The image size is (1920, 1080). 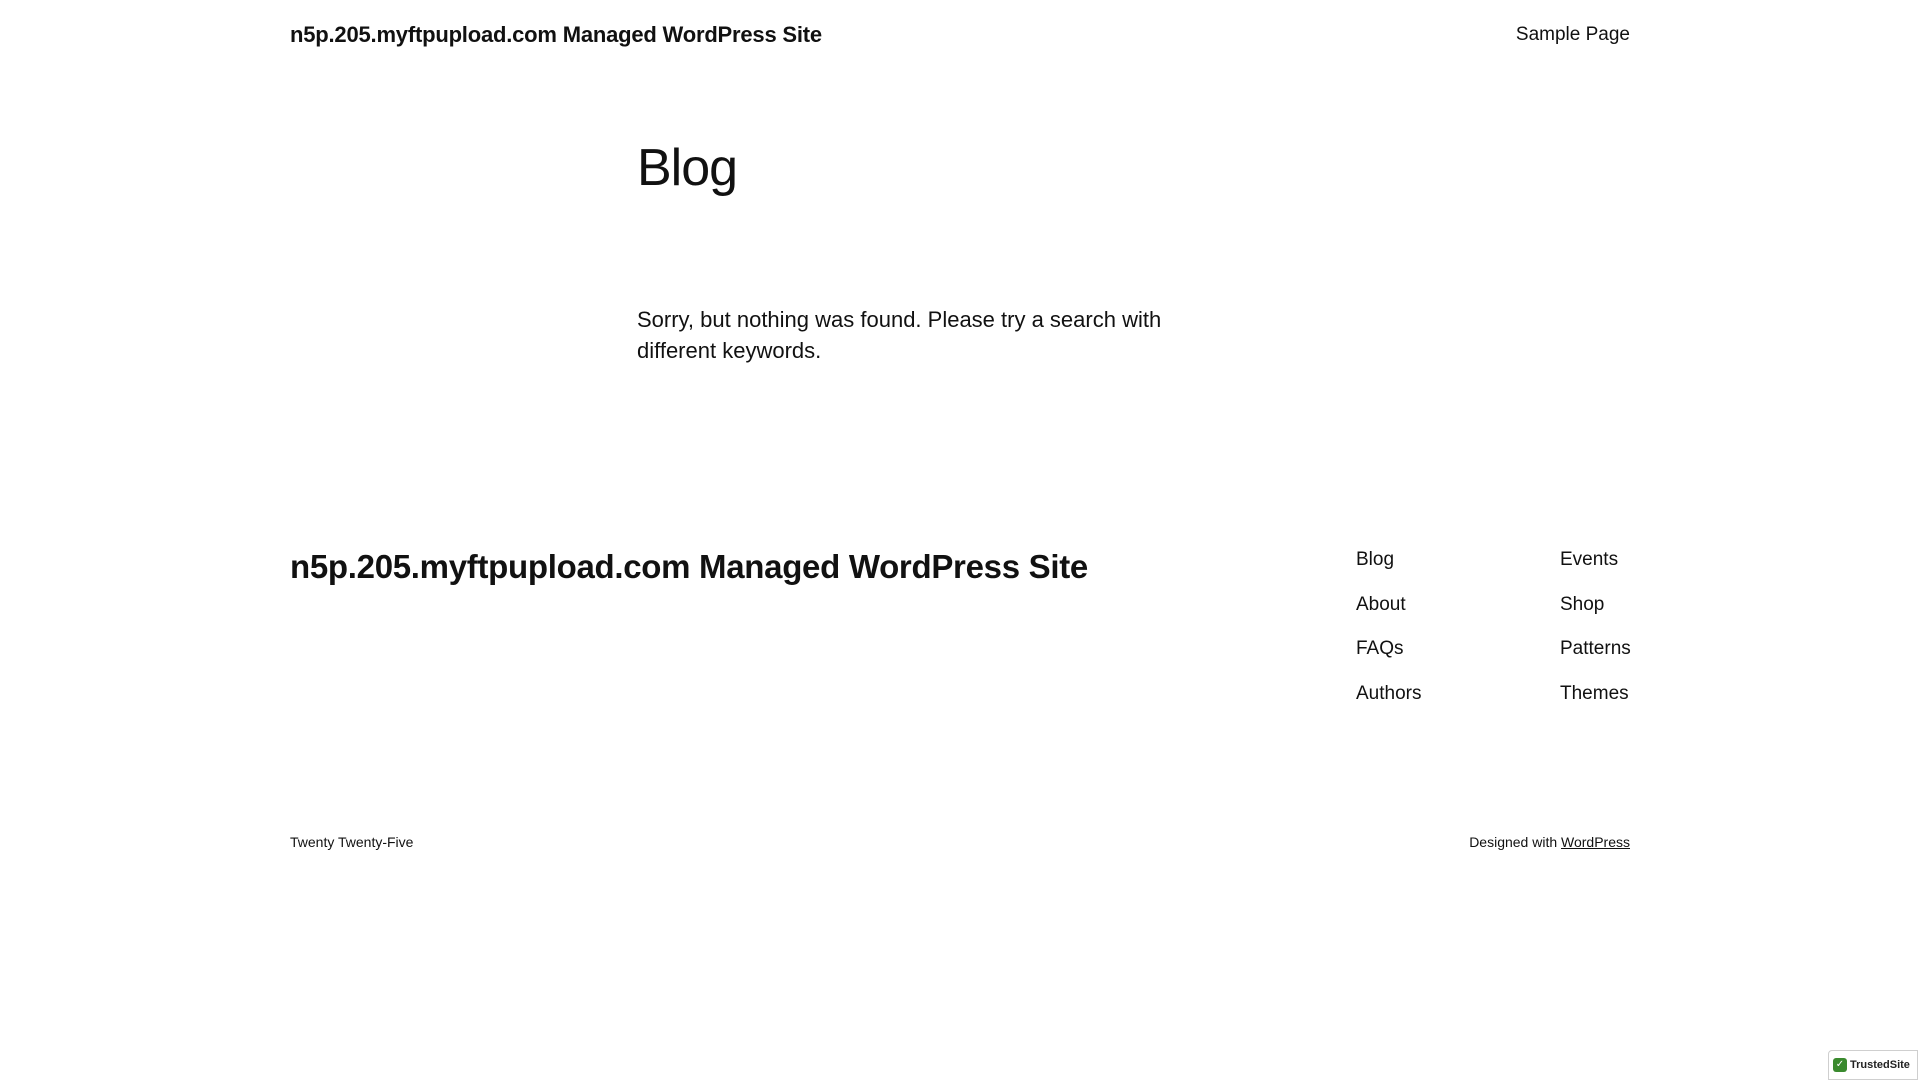 What do you see at coordinates (1388, 704) in the screenshot?
I see `footer-link-authors: Authors` at bounding box center [1388, 704].